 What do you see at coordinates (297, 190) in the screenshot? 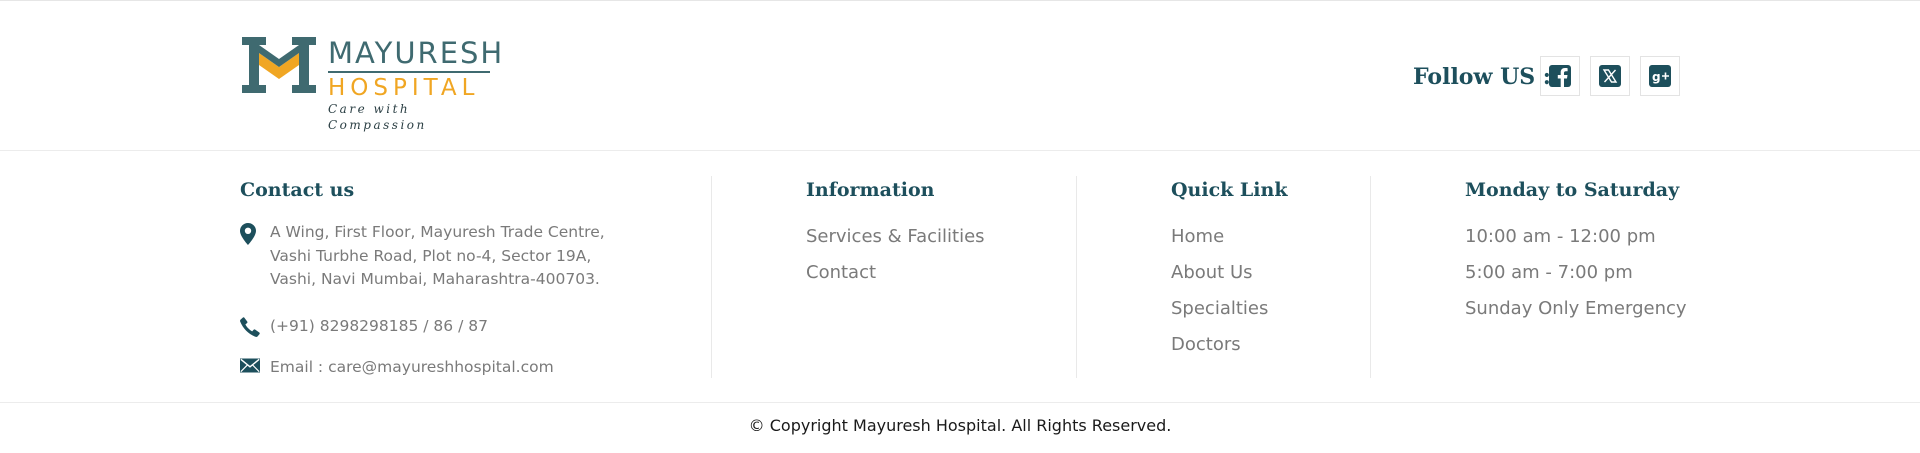
I see `contact-title: Contact us` at bounding box center [297, 190].